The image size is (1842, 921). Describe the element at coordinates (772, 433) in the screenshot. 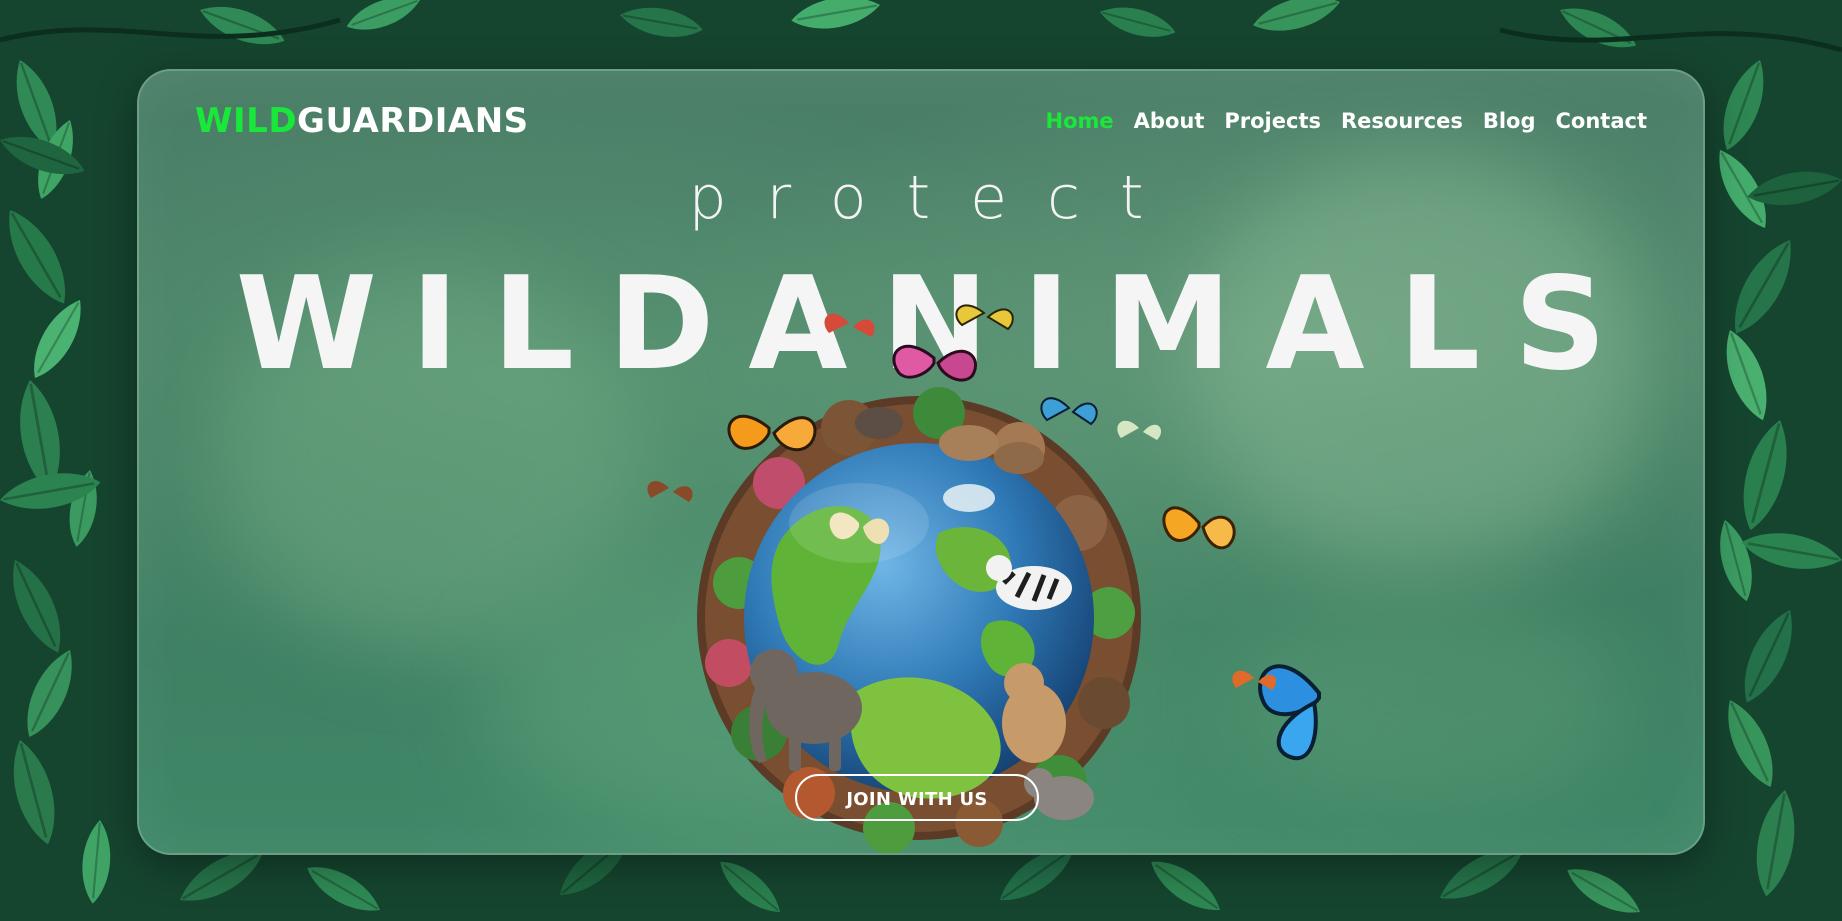

I see `butterfly-monarch-icon` at that location.